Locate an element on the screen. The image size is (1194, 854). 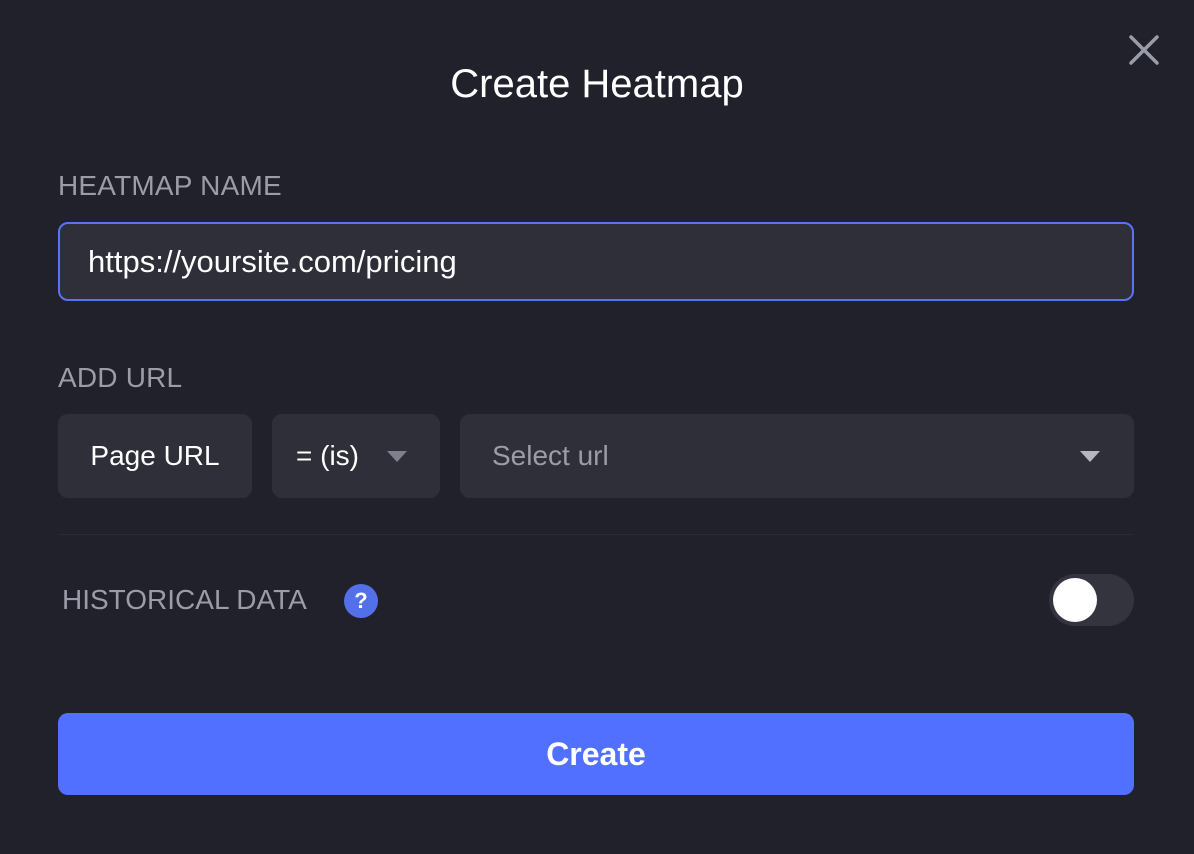
operator-select: = (is) is located at coordinates (356, 456).